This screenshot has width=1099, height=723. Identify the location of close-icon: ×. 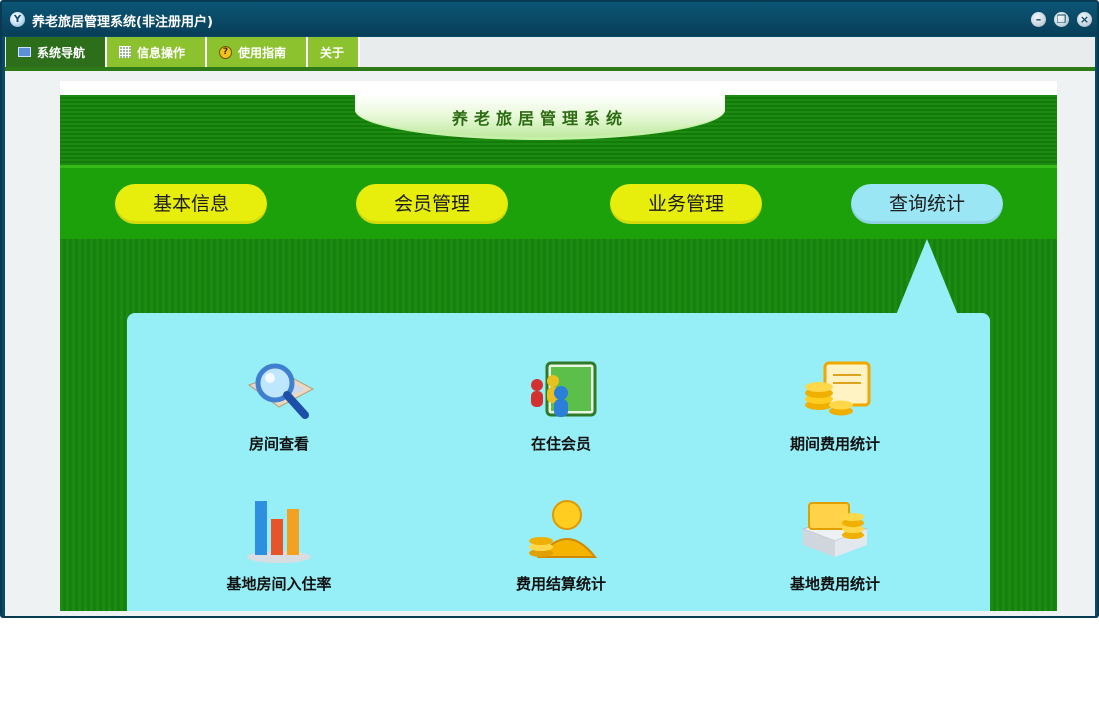
(1084, 19).